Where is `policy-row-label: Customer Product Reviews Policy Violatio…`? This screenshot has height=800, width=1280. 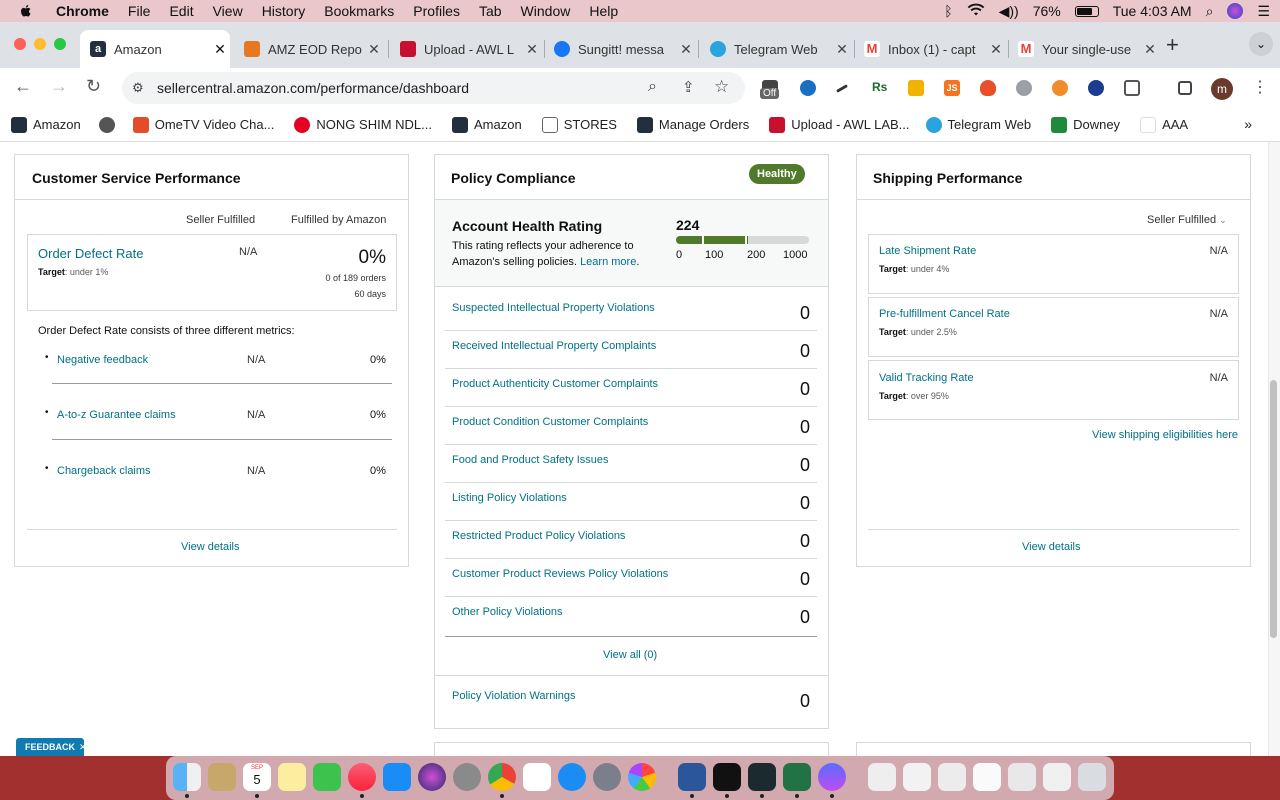
policy-row-label: Customer Product Reviews Policy Violatio… is located at coordinates (560, 574).